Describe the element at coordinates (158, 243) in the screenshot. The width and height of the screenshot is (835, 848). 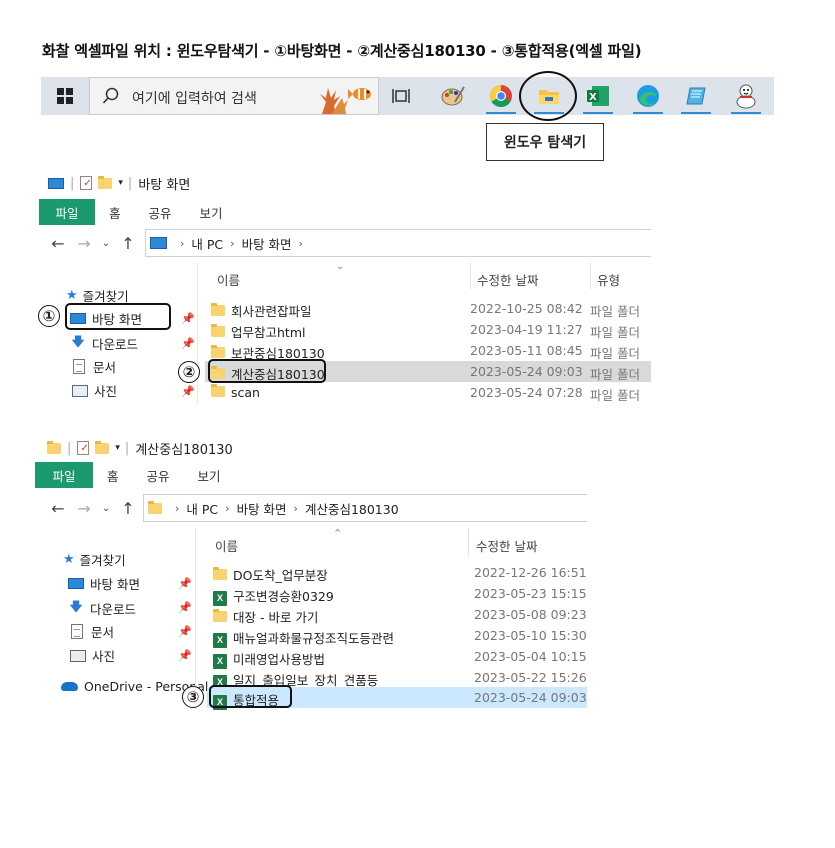
I see `this-pc-icon` at that location.